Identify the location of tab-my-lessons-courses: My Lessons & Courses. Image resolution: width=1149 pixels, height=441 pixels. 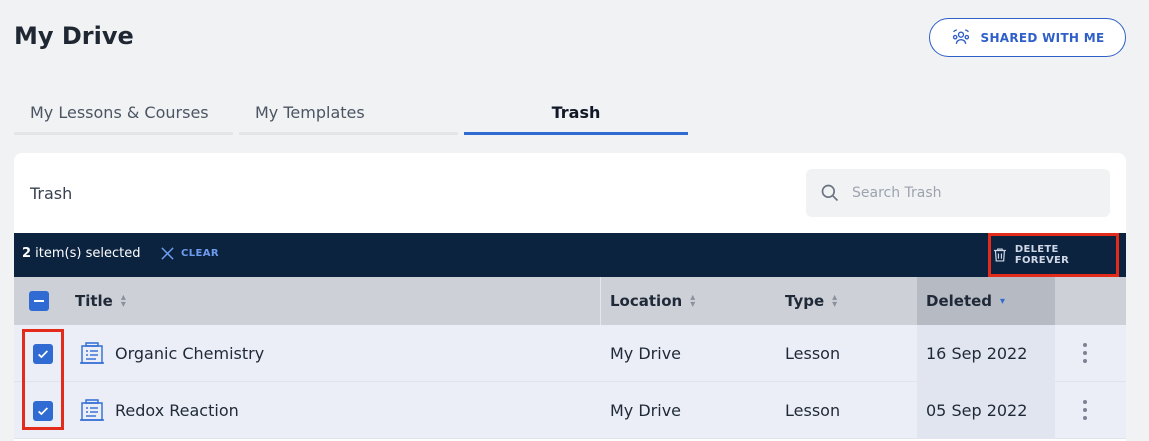
(123, 116).